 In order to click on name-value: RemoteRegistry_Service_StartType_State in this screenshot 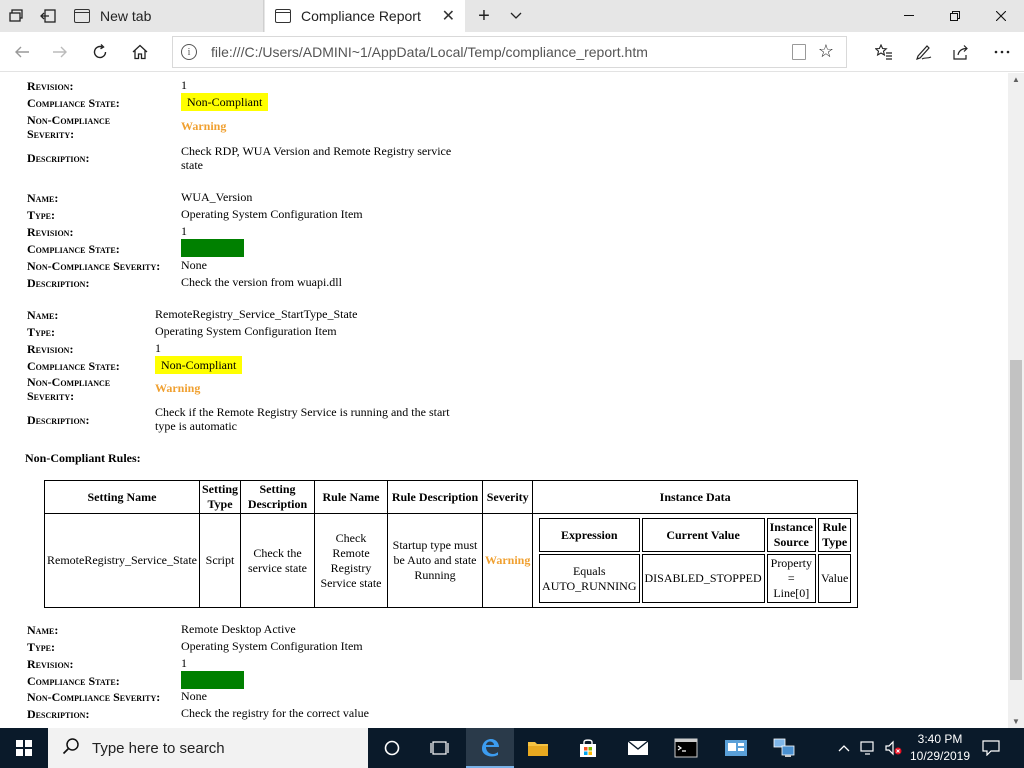, I will do `click(256, 314)`.